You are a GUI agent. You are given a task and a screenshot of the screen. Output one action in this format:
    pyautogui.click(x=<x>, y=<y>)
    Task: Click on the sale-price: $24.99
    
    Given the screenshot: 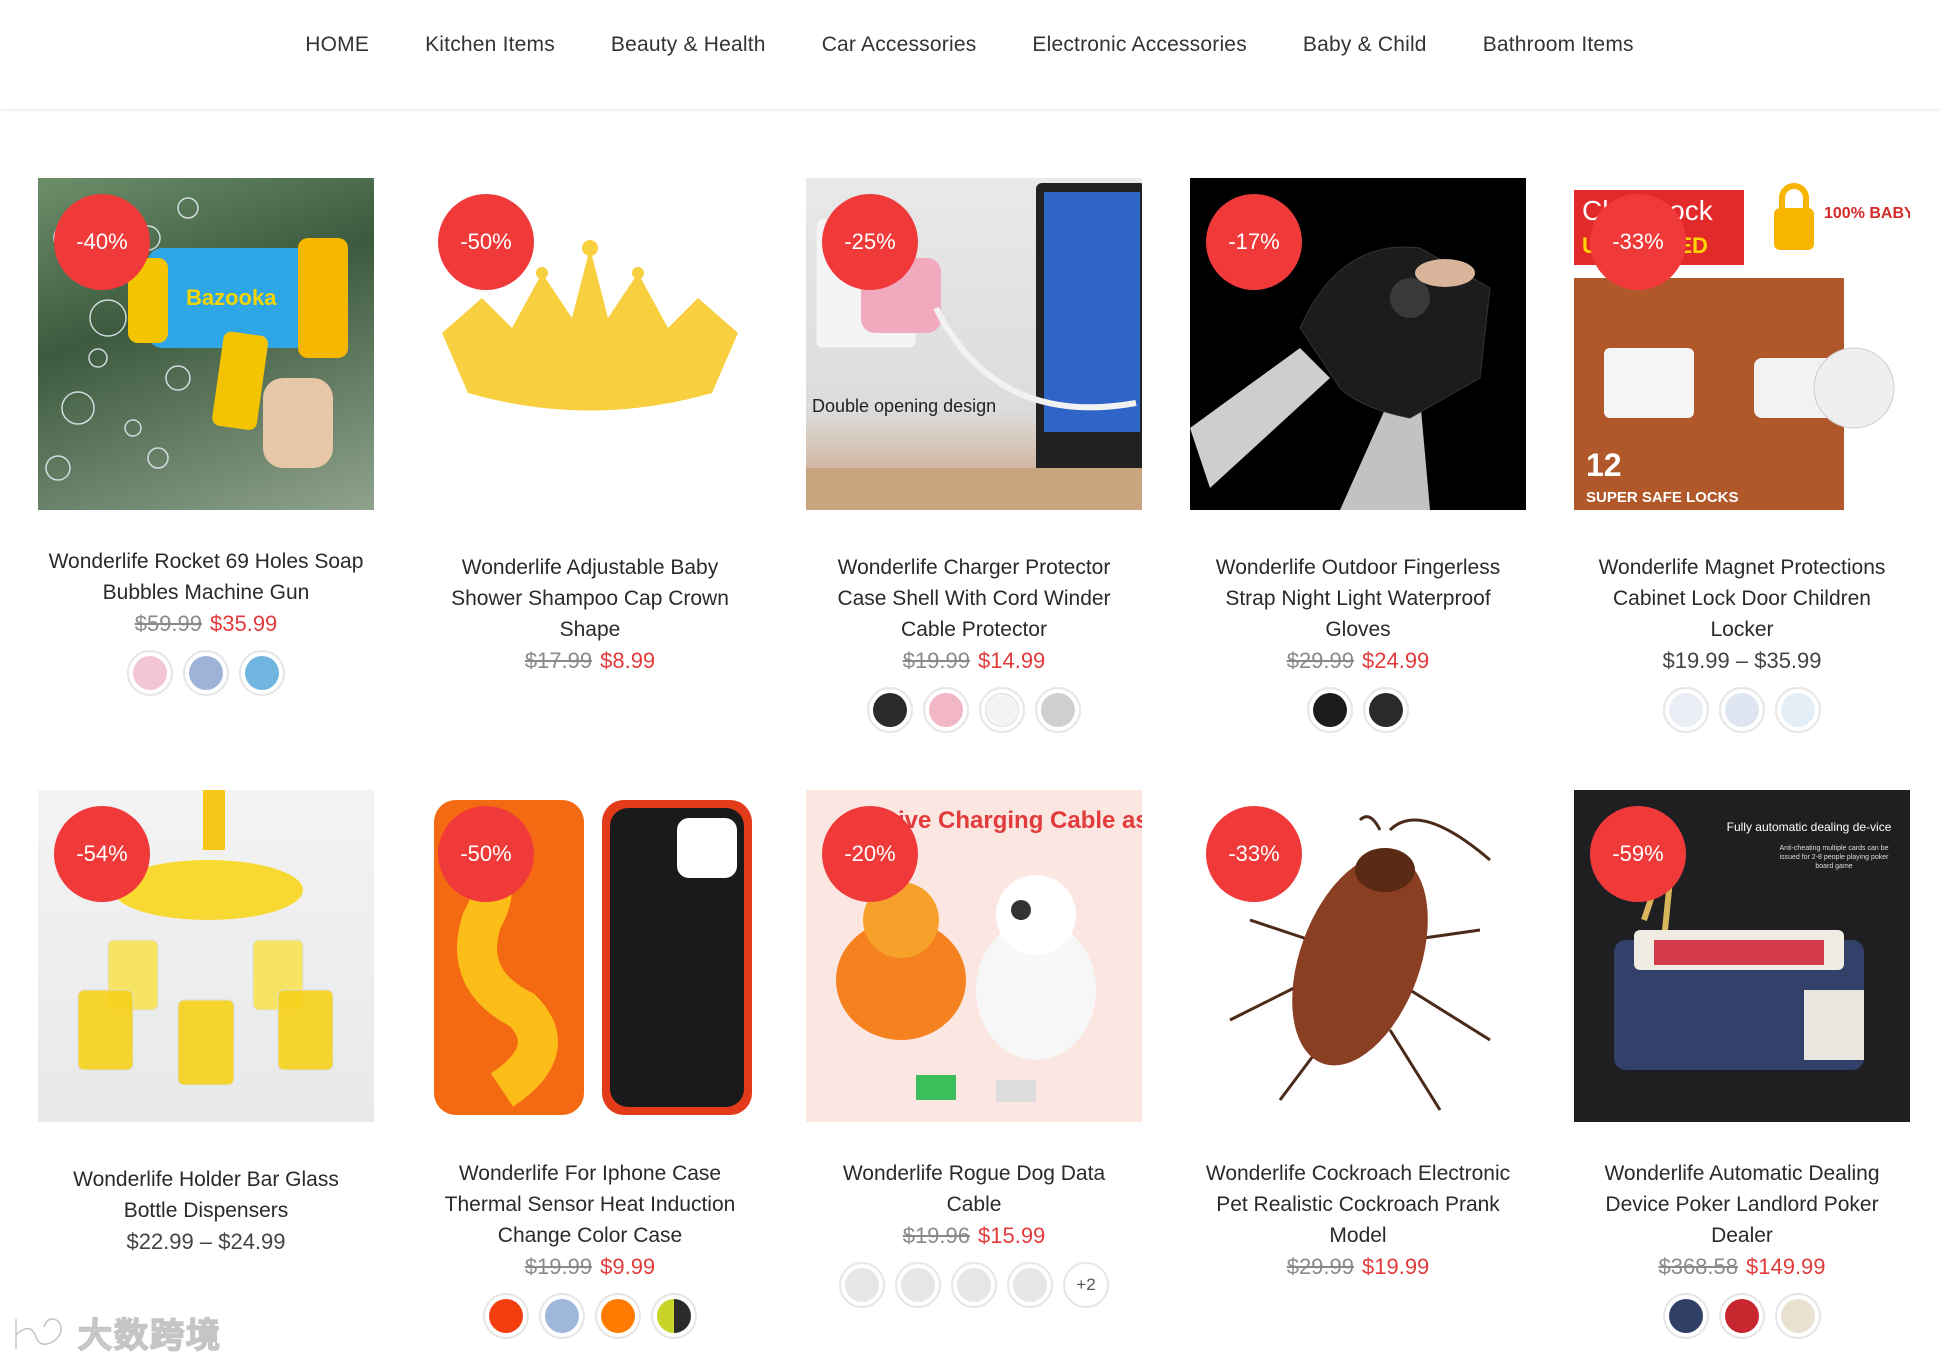 What is the action you would take?
    pyautogui.click(x=1396, y=660)
    